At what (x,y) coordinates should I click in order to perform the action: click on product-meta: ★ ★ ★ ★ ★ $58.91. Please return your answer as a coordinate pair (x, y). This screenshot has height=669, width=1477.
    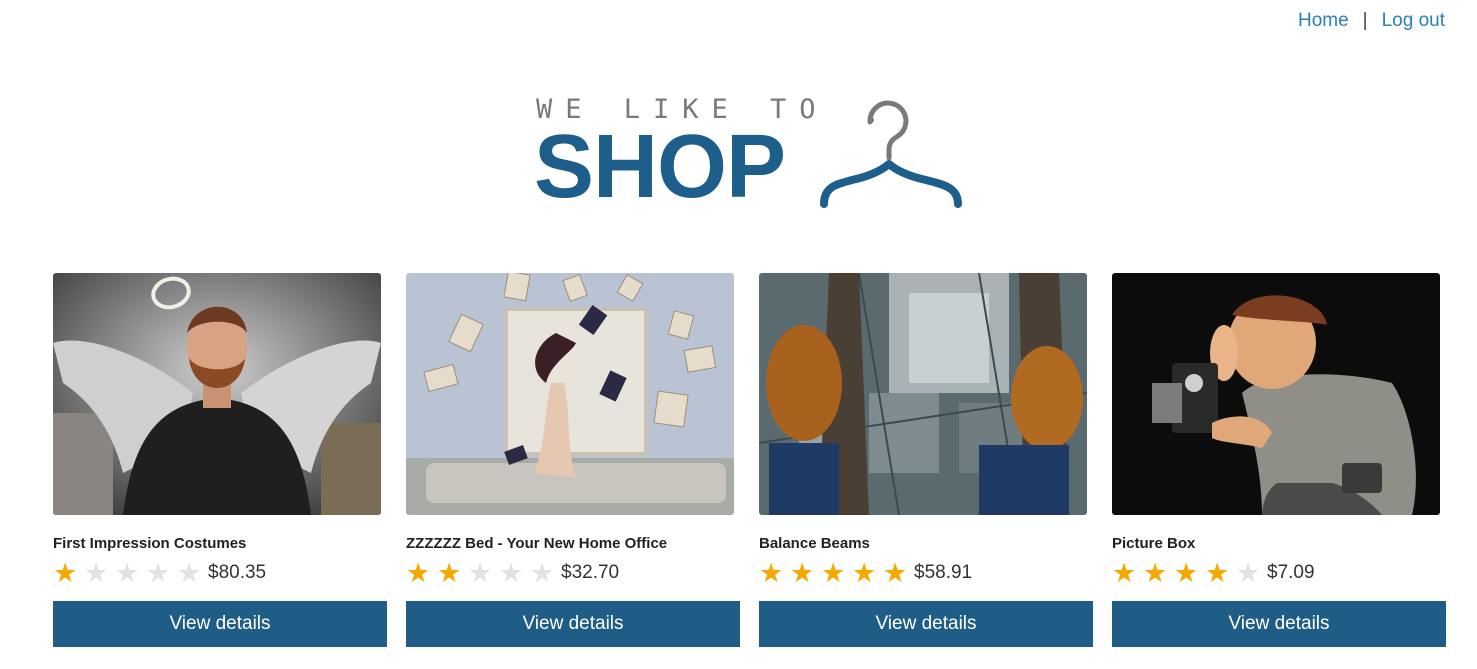
    Looking at the image, I should click on (926, 572).